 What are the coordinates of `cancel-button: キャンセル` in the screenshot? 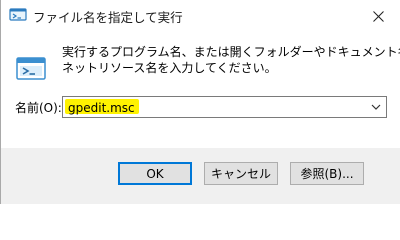 It's located at (241, 173).